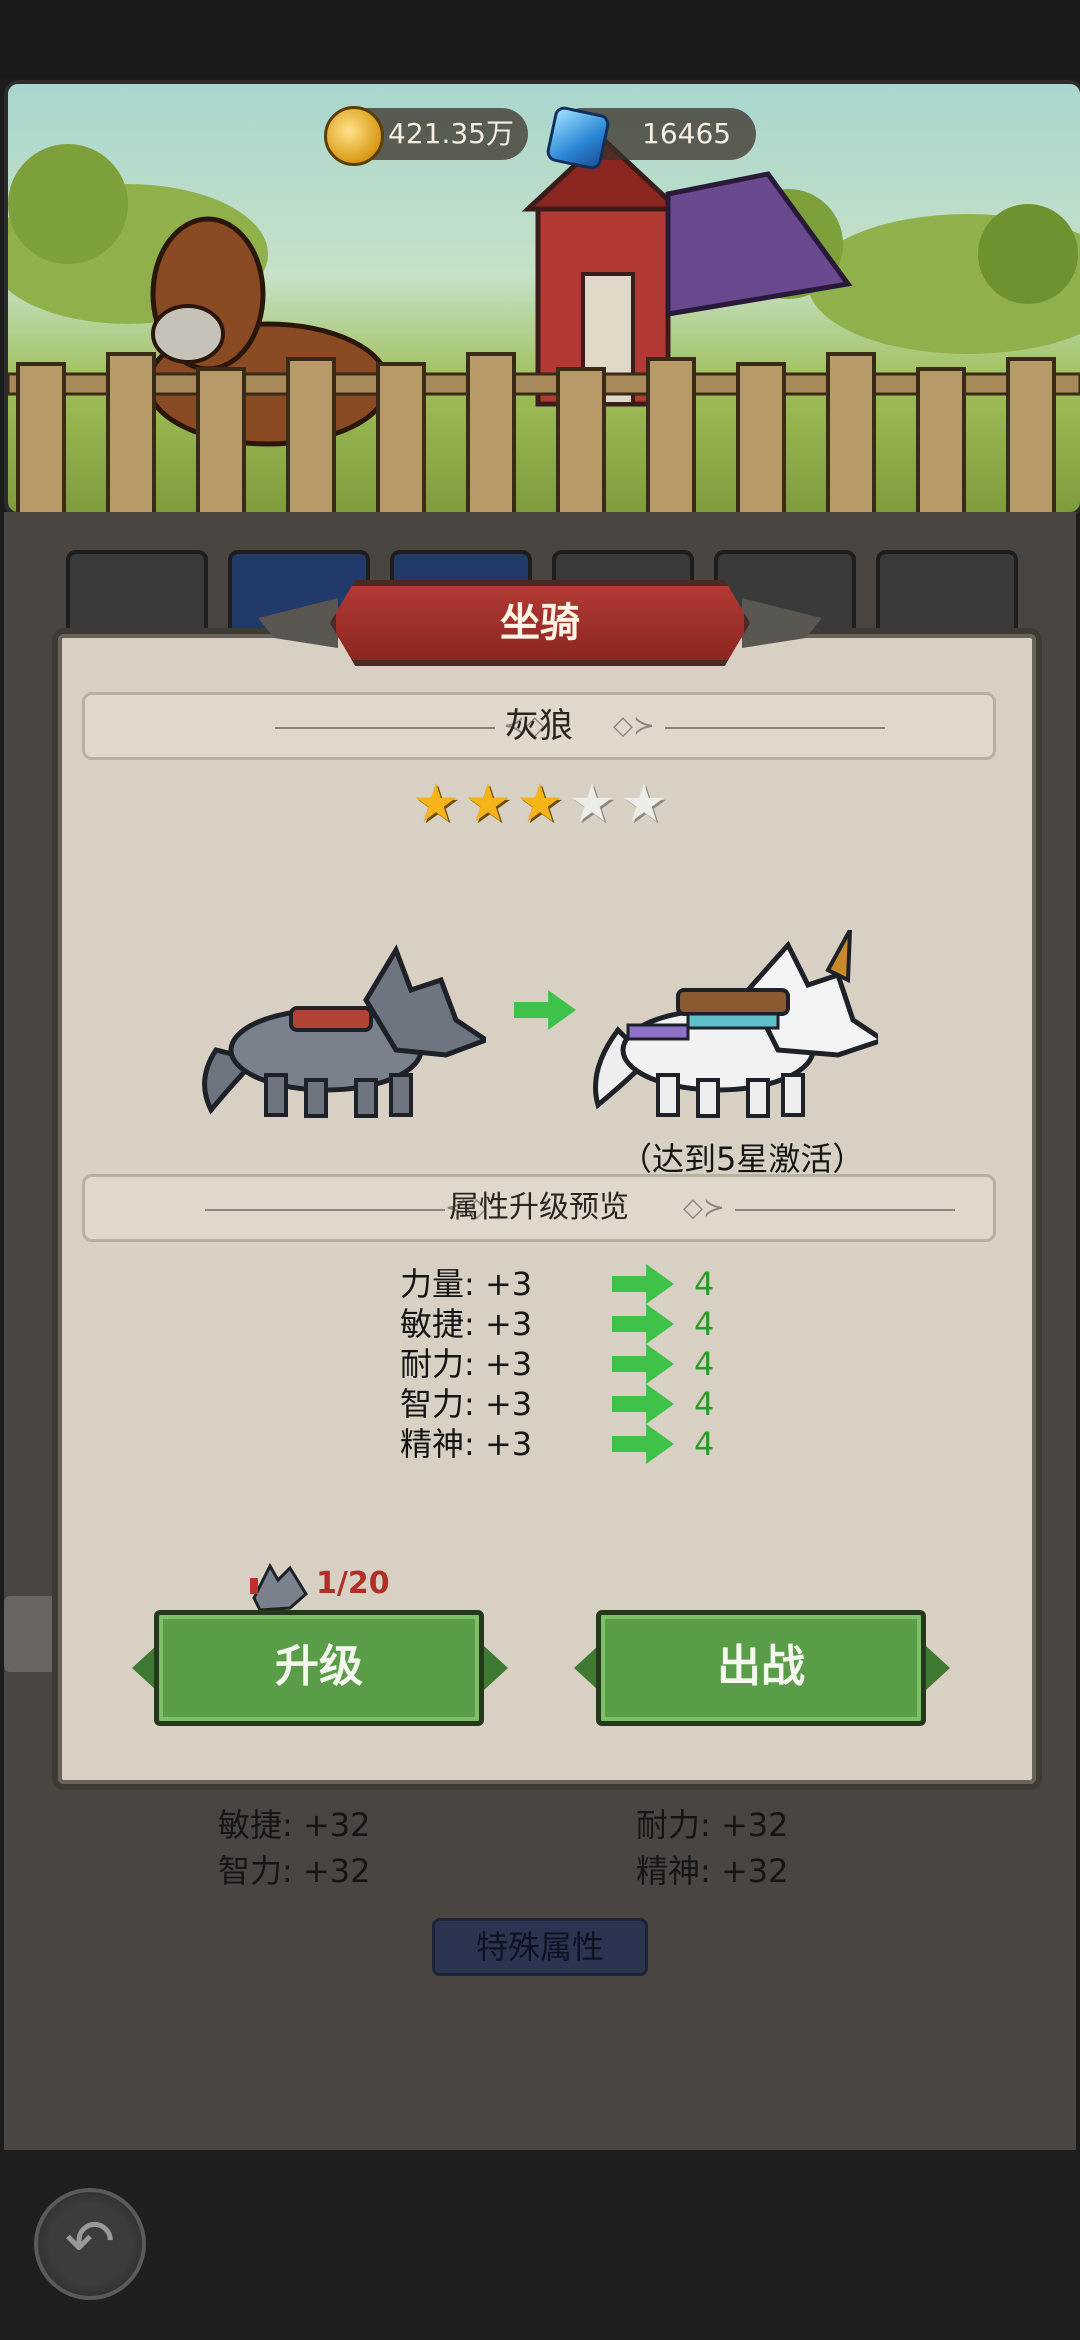  Describe the element at coordinates (466, 1364) in the screenshot. I see `stat-label: 耐力: +3` at that location.